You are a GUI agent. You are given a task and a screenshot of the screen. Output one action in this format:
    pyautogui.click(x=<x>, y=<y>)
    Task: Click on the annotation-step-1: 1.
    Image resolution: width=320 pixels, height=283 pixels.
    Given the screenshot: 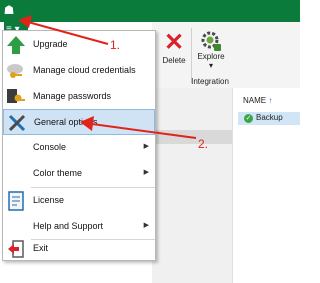 What is the action you would take?
    pyautogui.click(x=115, y=45)
    